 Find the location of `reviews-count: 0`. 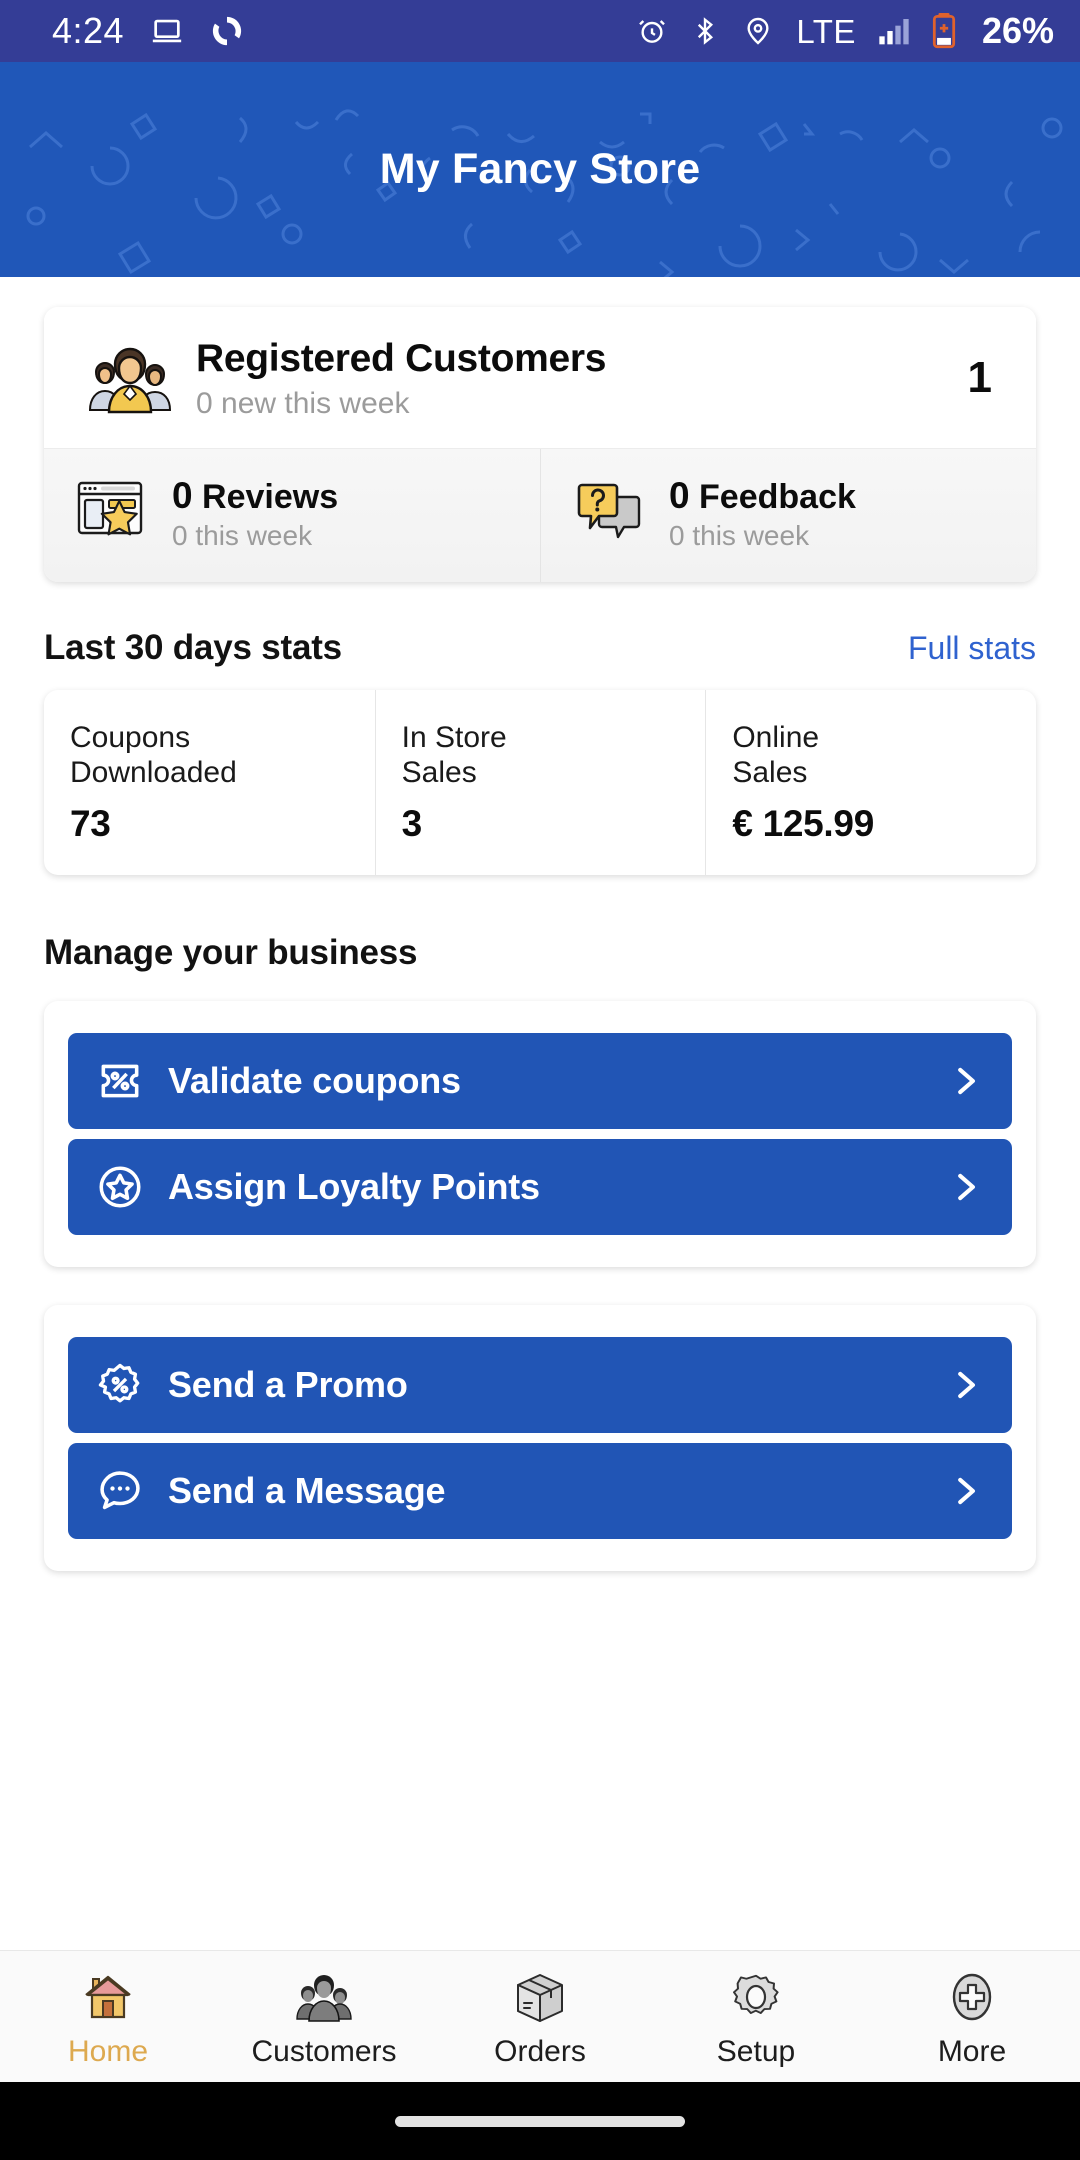

reviews-count: 0 is located at coordinates (182, 495).